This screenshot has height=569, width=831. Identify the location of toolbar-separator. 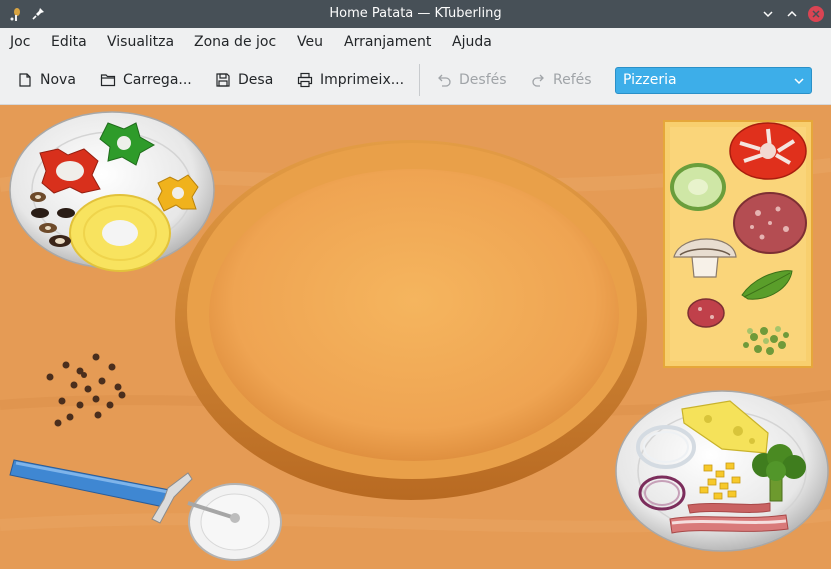
(419, 80).